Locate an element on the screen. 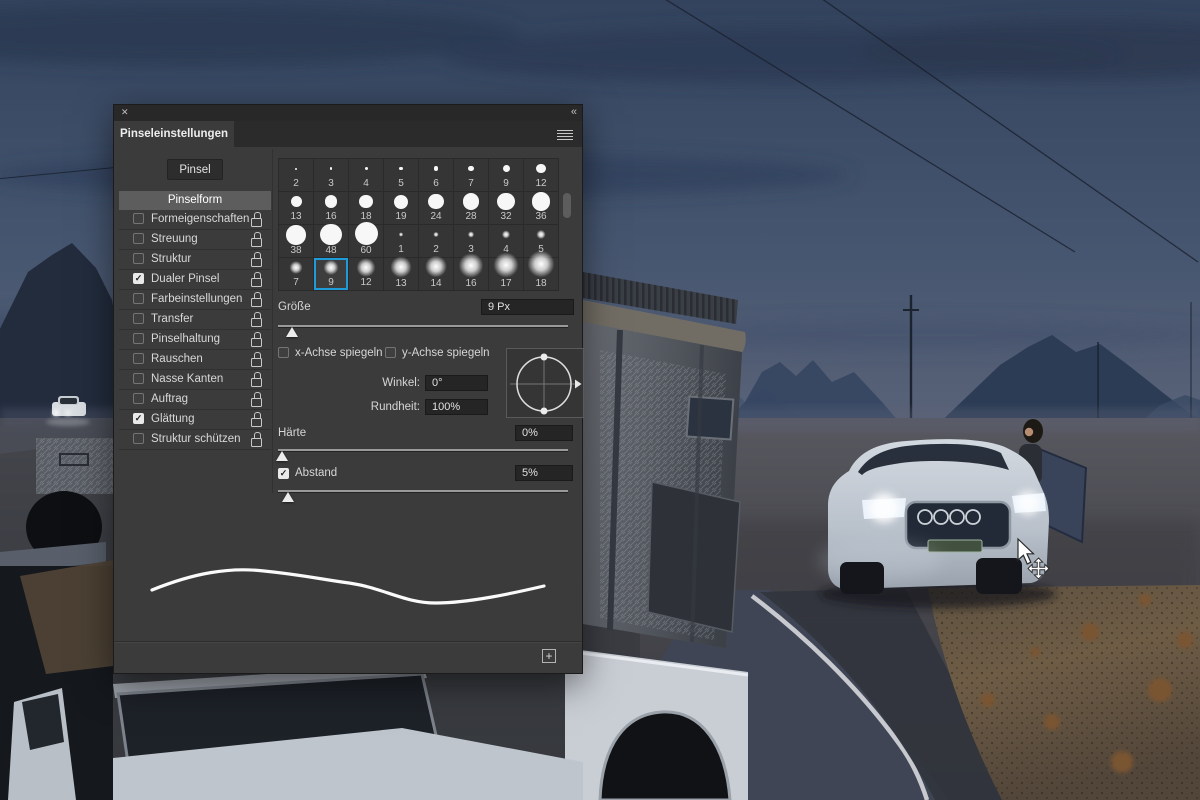  pinsel-button: Pinsel is located at coordinates (195, 169).